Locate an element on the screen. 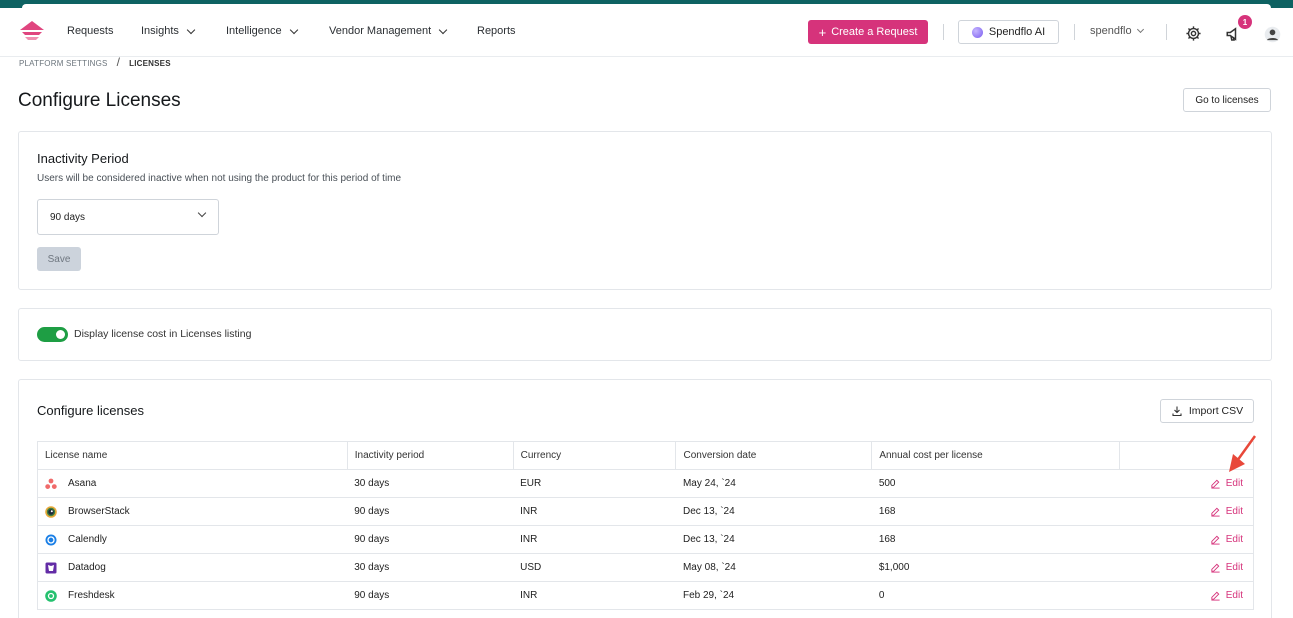 The width and height of the screenshot is (1293, 618). spendflo-ai-button: Spendflo AI is located at coordinates (1008, 32).